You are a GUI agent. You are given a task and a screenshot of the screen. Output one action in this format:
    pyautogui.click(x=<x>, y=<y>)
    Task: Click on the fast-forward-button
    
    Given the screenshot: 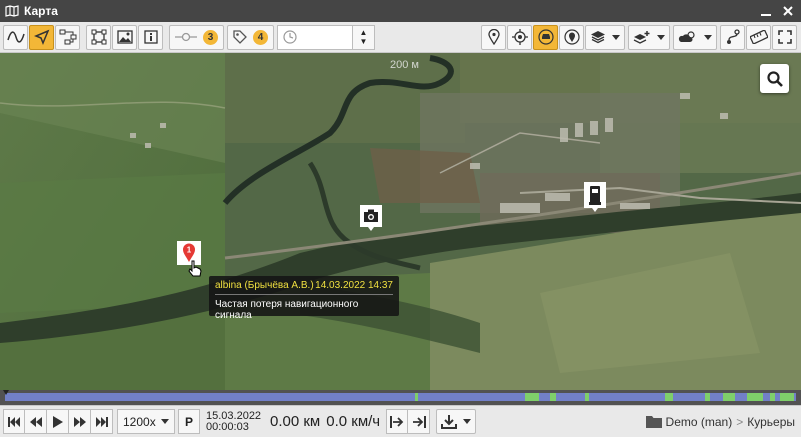 What is the action you would take?
    pyautogui.click(x=80, y=421)
    